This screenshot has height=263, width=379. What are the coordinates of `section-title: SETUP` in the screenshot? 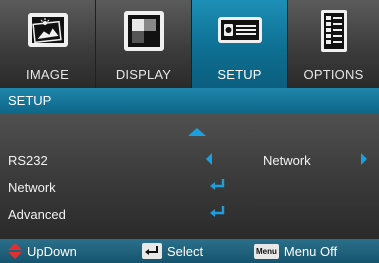 It's located at (30, 100).